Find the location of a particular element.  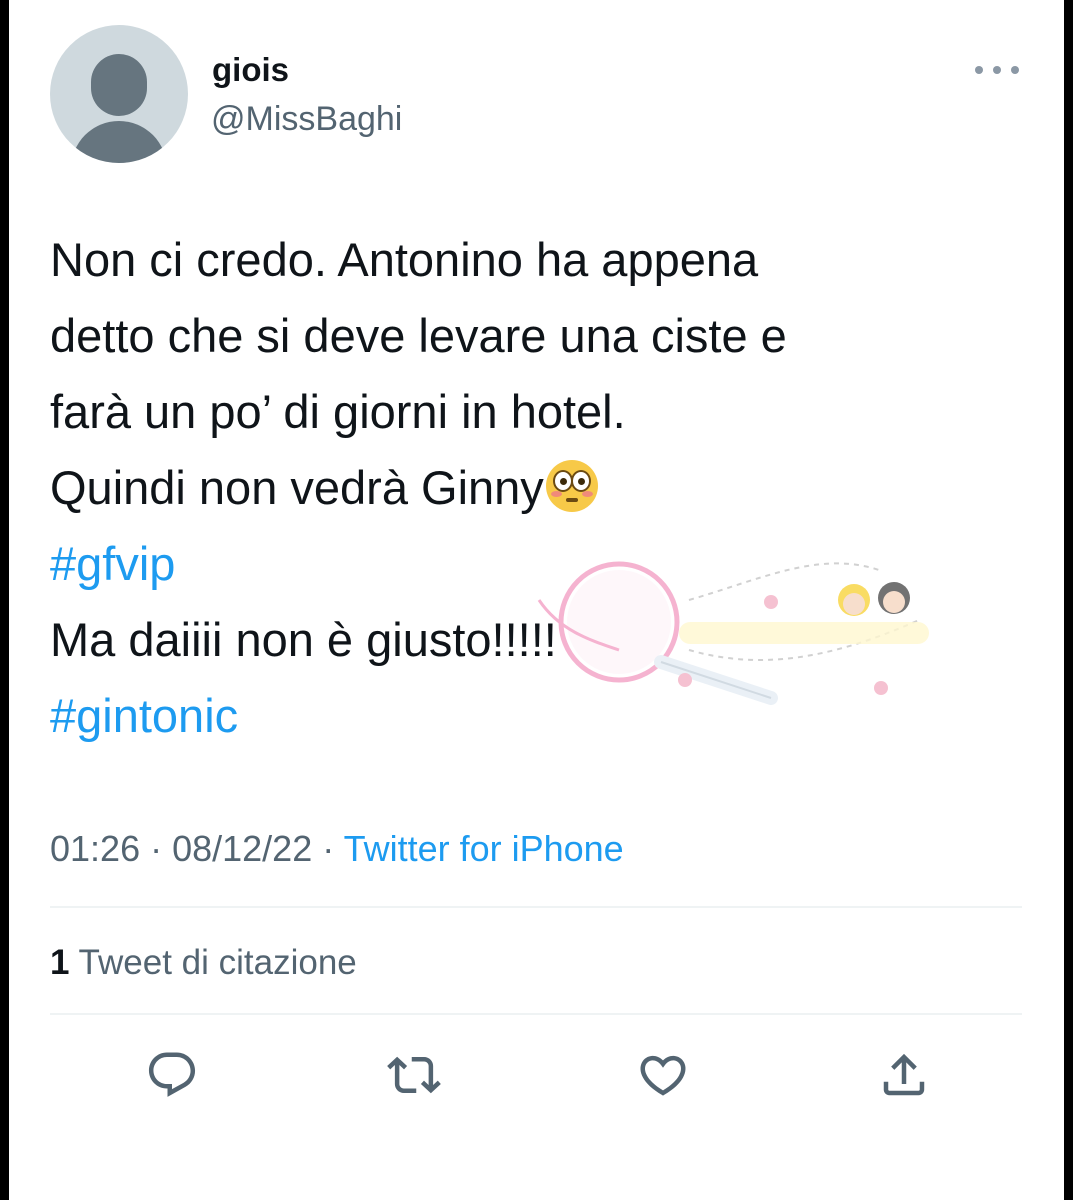

flushed-face-emoji-icon is located at coordinates (571, 486).